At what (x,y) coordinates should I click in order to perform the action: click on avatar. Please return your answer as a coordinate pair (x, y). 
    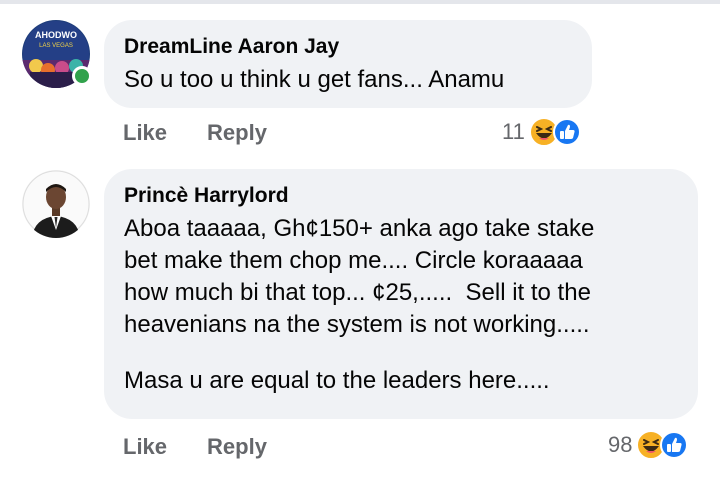
    Looking at the image, I should click on (56, 204).